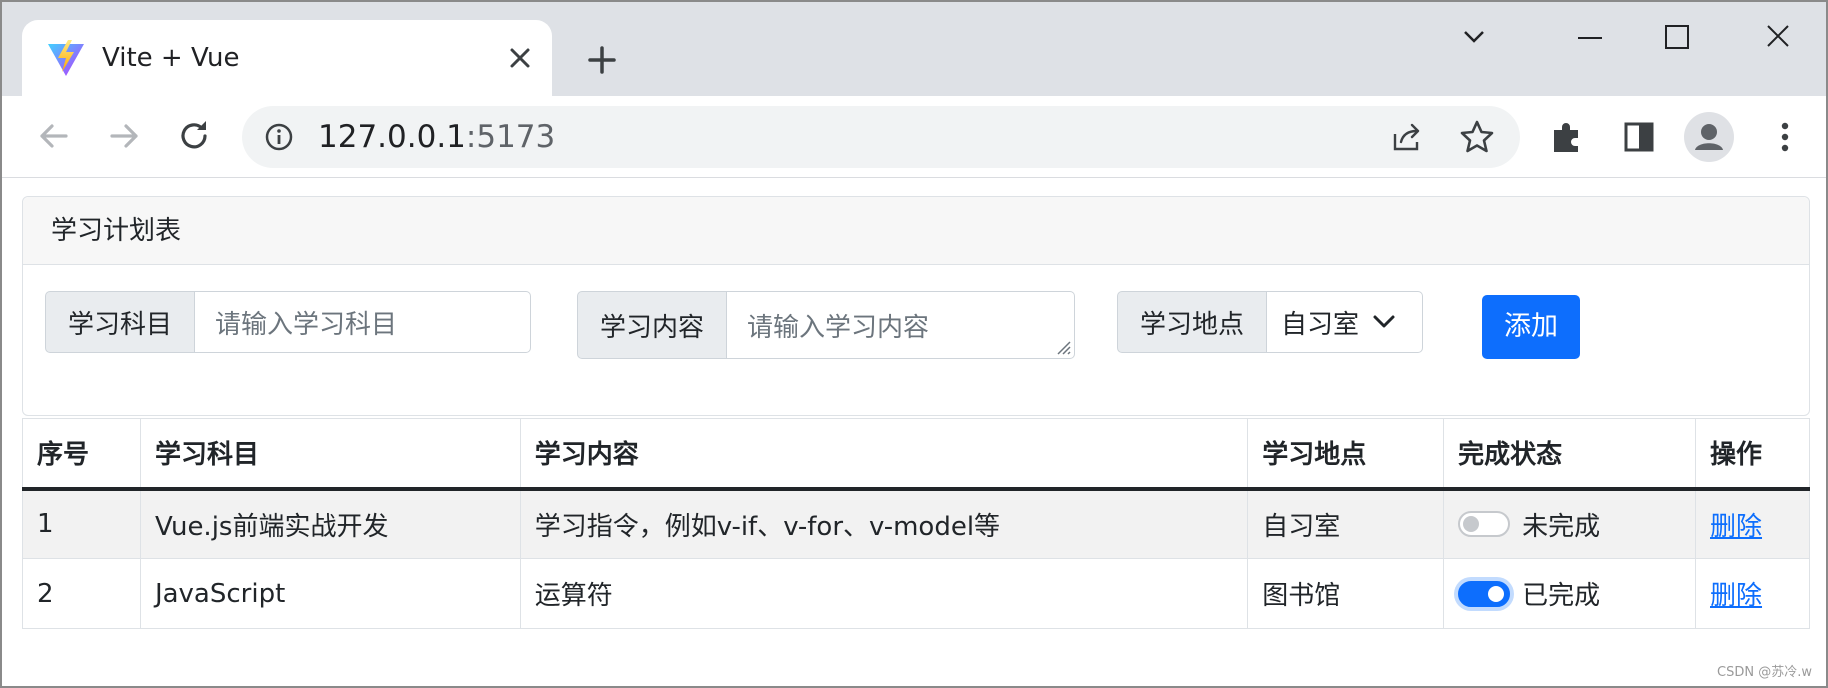 The height and width of the screenshot is (688, 1828). Describe the element at coordinates (1590, 38) in the screenshot. I see `minimize-icon` at that location.